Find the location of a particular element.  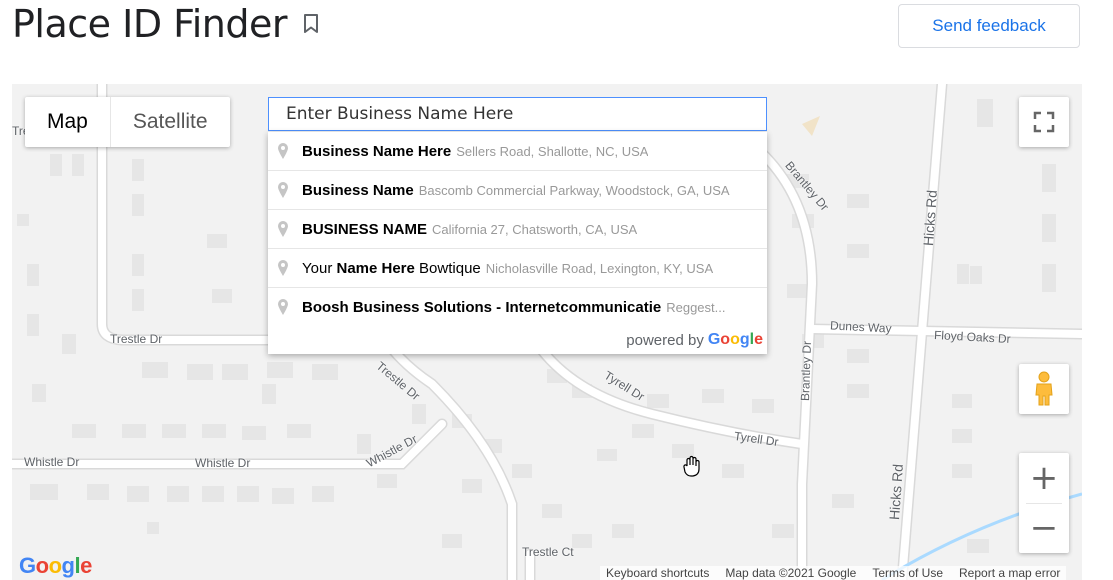

google-logo: Google is located at coordinates (55, 566).